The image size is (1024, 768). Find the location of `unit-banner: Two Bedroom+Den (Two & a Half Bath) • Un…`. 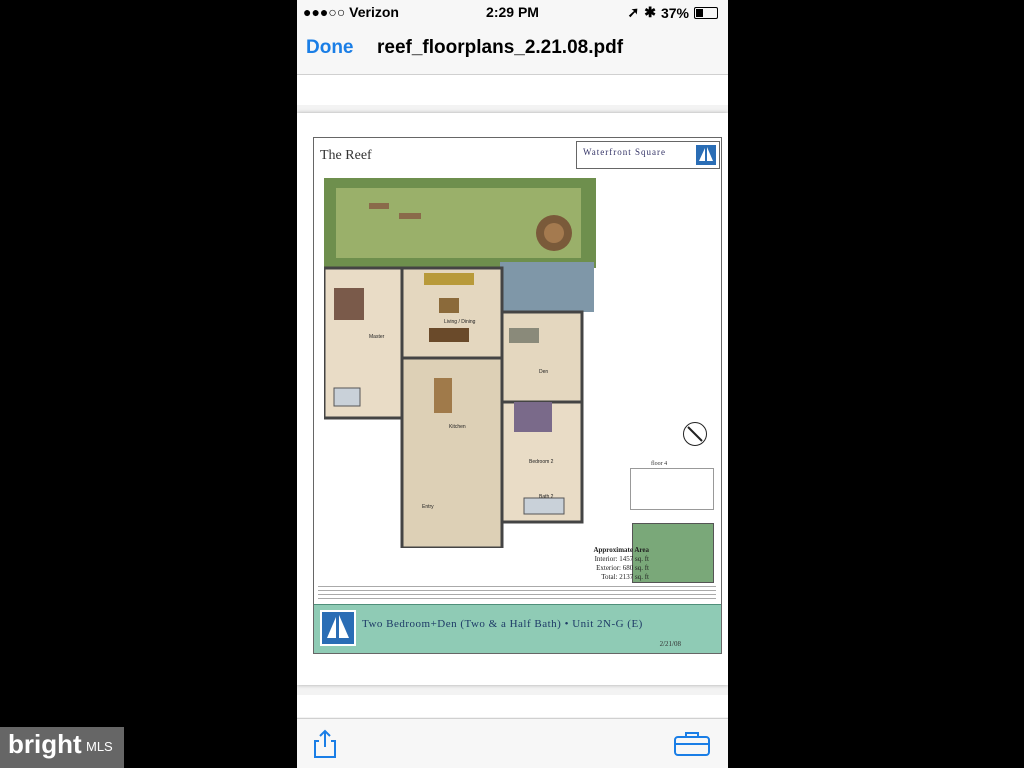

unit-banner: Two Bedroom+Den (Two & a Half Bath) • Un… is located at coordinates (517, 628).